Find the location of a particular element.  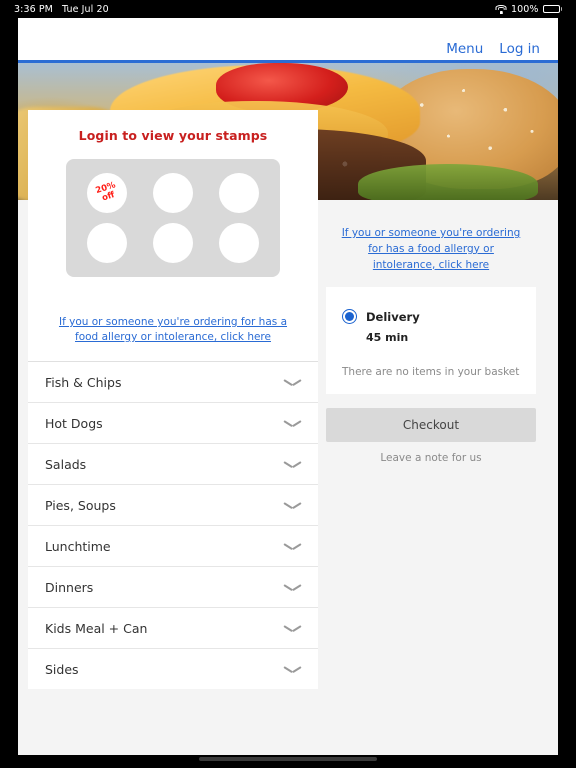

stamps-card: Login to view your stamps 20% off is located at coordinates (173, 204).